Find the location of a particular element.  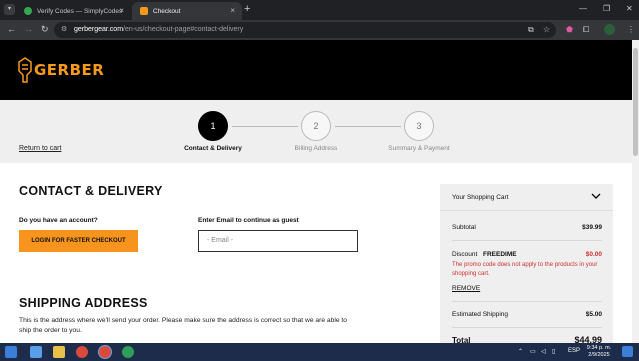

step-1-circle: 1 is located at coordinates (213, 126).